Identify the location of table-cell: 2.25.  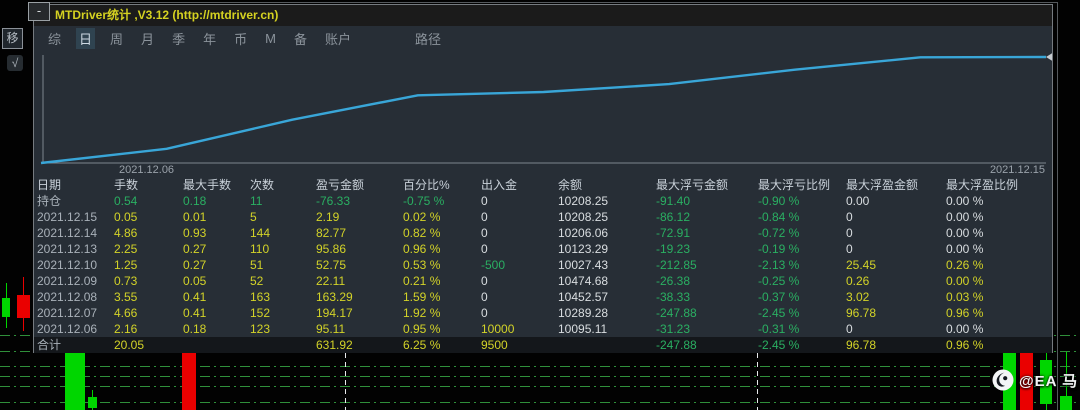
(126, 249).